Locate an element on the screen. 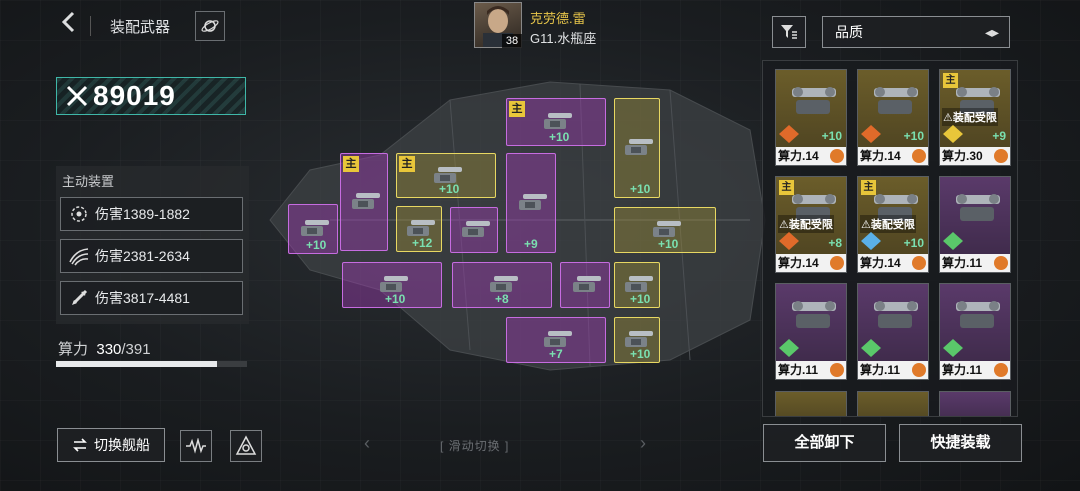 The width and height of the screenshot is (1080, 491). target-icon is located at coordinates (79, 214).